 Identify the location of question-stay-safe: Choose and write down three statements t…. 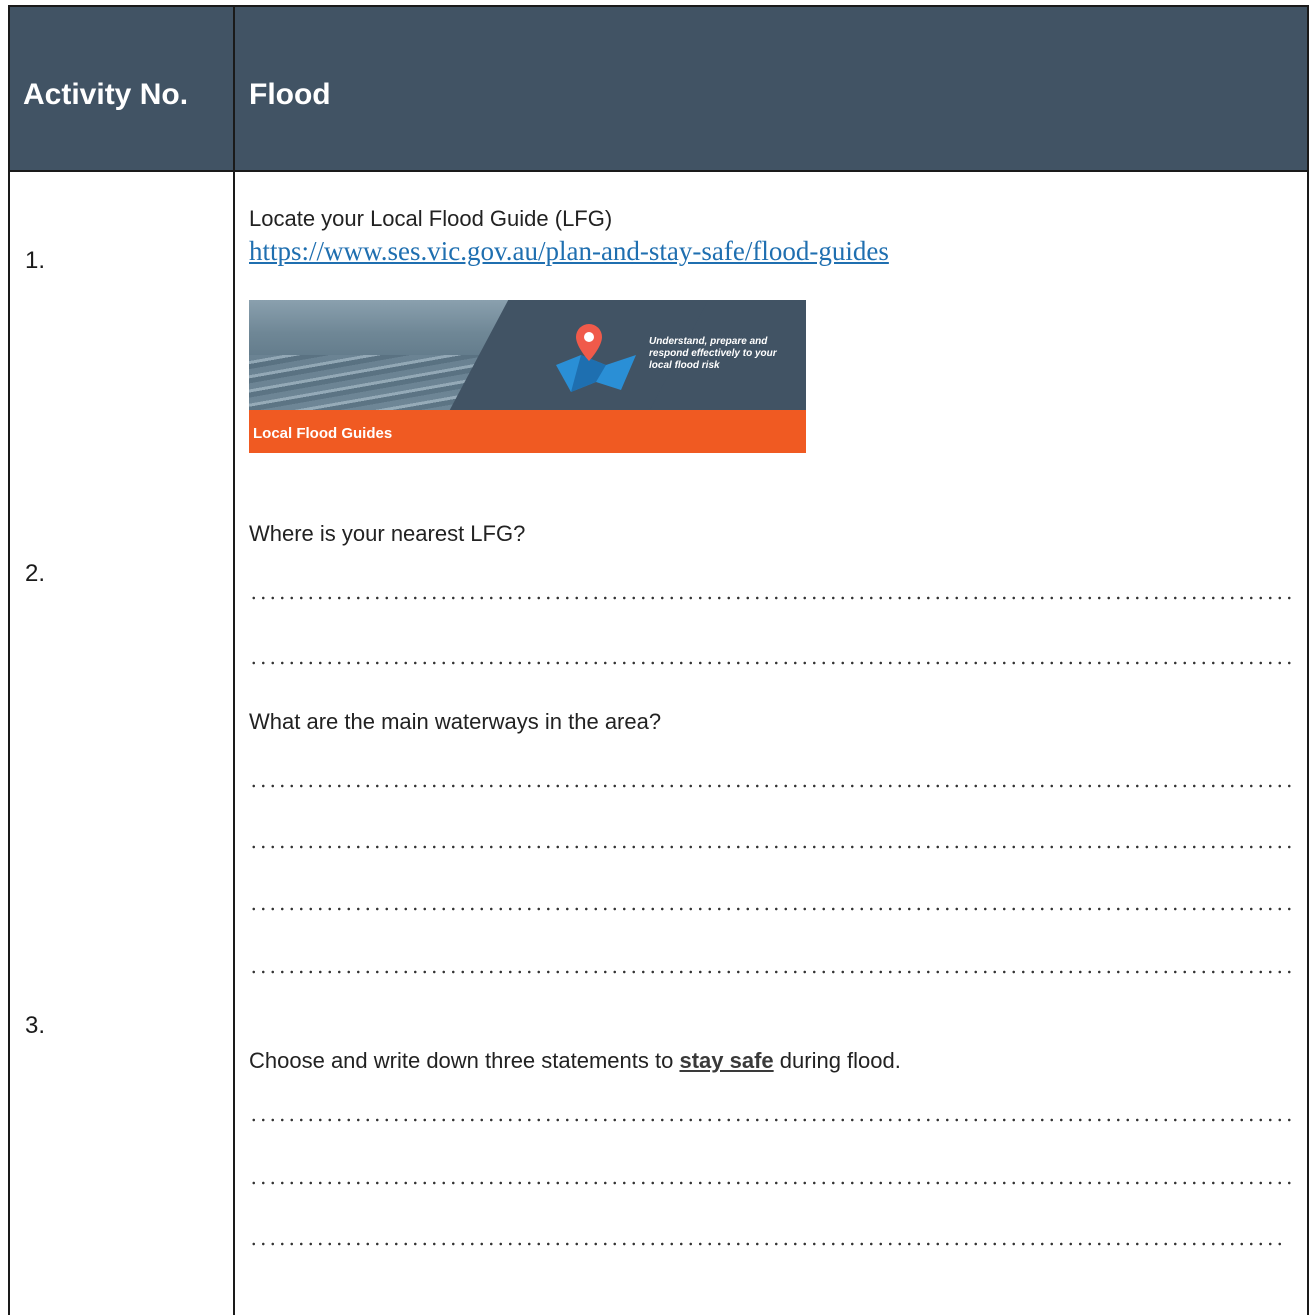
(575, 1061).